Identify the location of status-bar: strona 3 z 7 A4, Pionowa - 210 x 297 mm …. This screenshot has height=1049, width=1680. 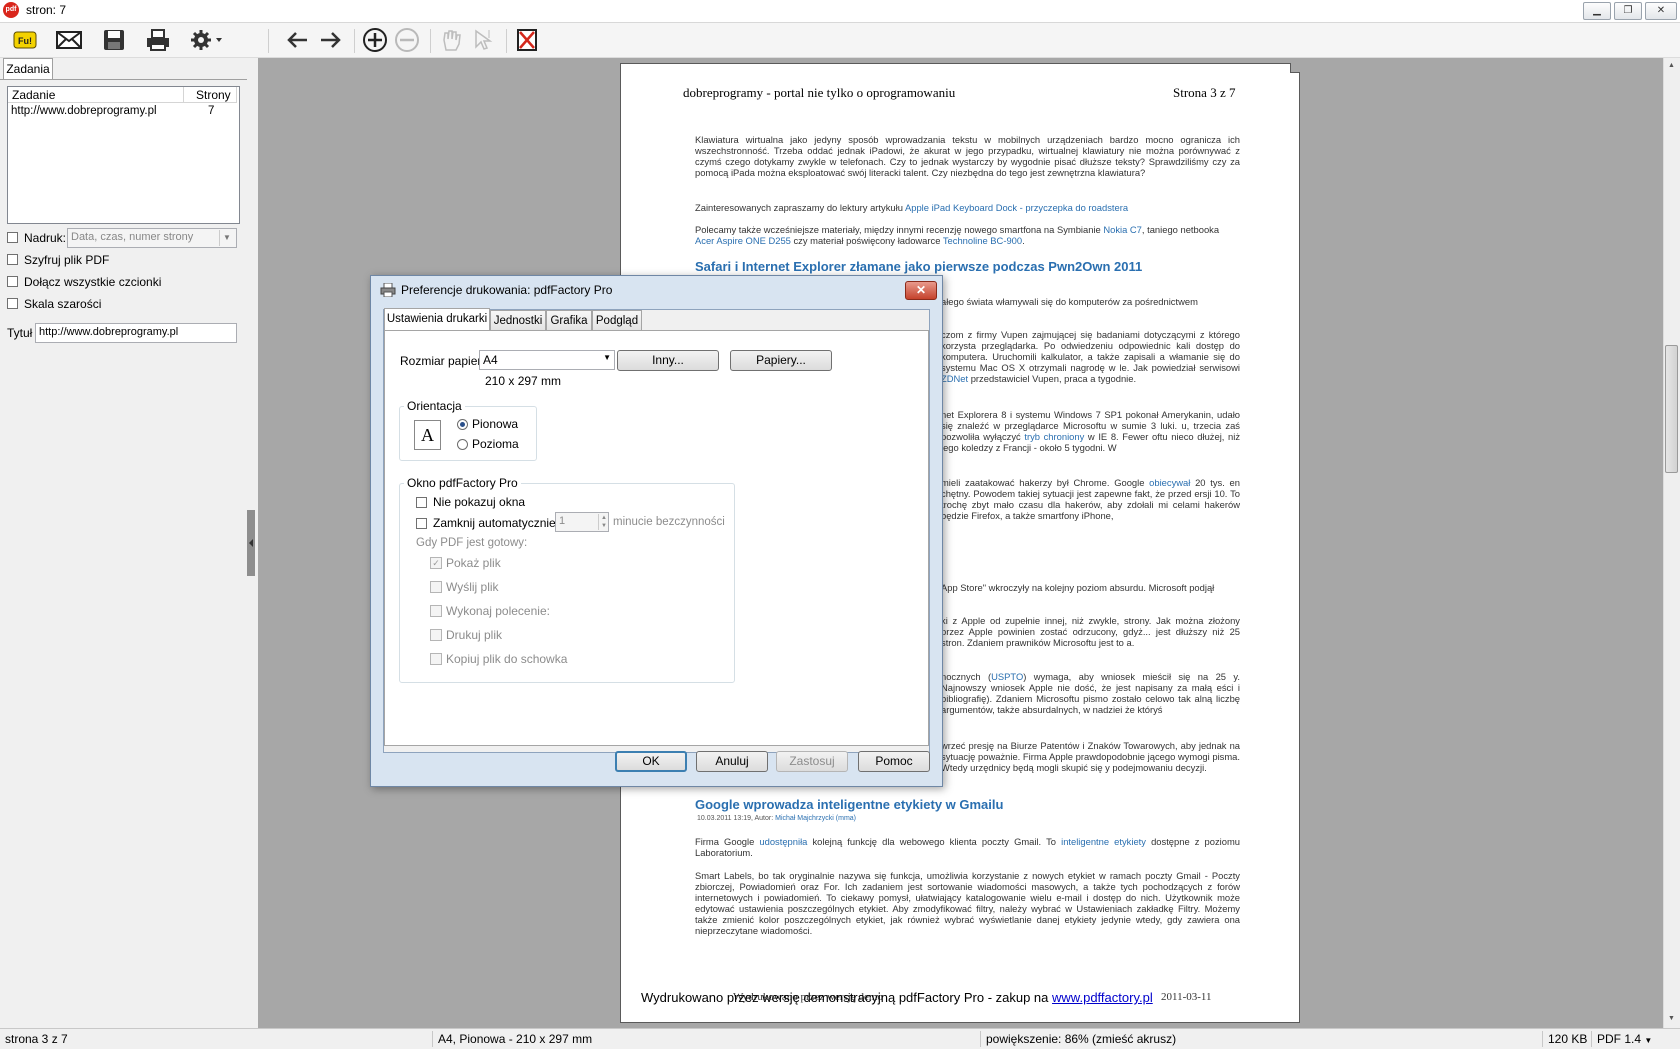
(840, 1038).